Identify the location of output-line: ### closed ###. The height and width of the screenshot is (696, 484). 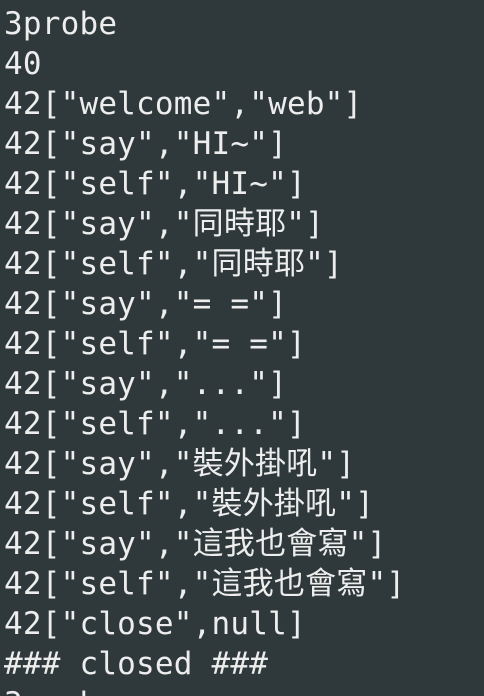
(136, 664).